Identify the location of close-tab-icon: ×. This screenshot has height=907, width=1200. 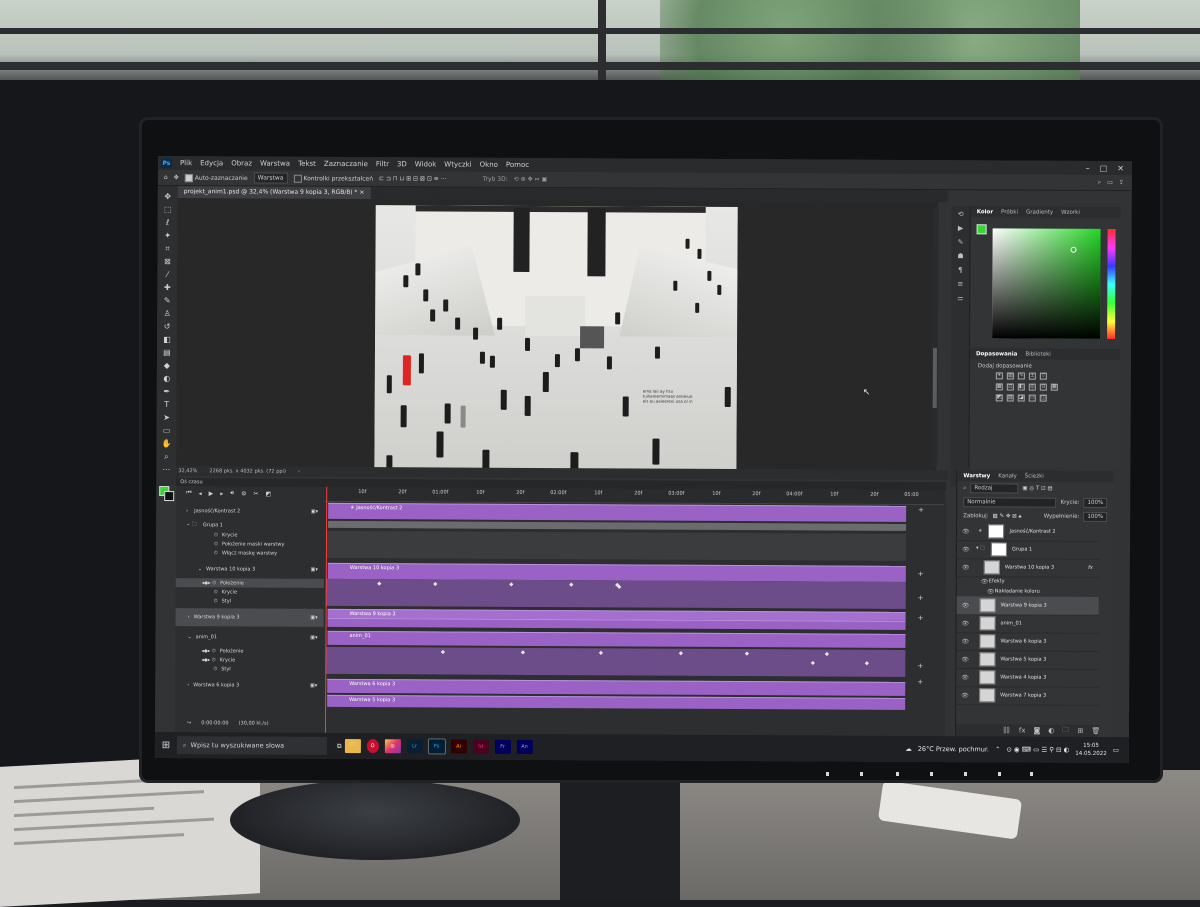
(361, 192).